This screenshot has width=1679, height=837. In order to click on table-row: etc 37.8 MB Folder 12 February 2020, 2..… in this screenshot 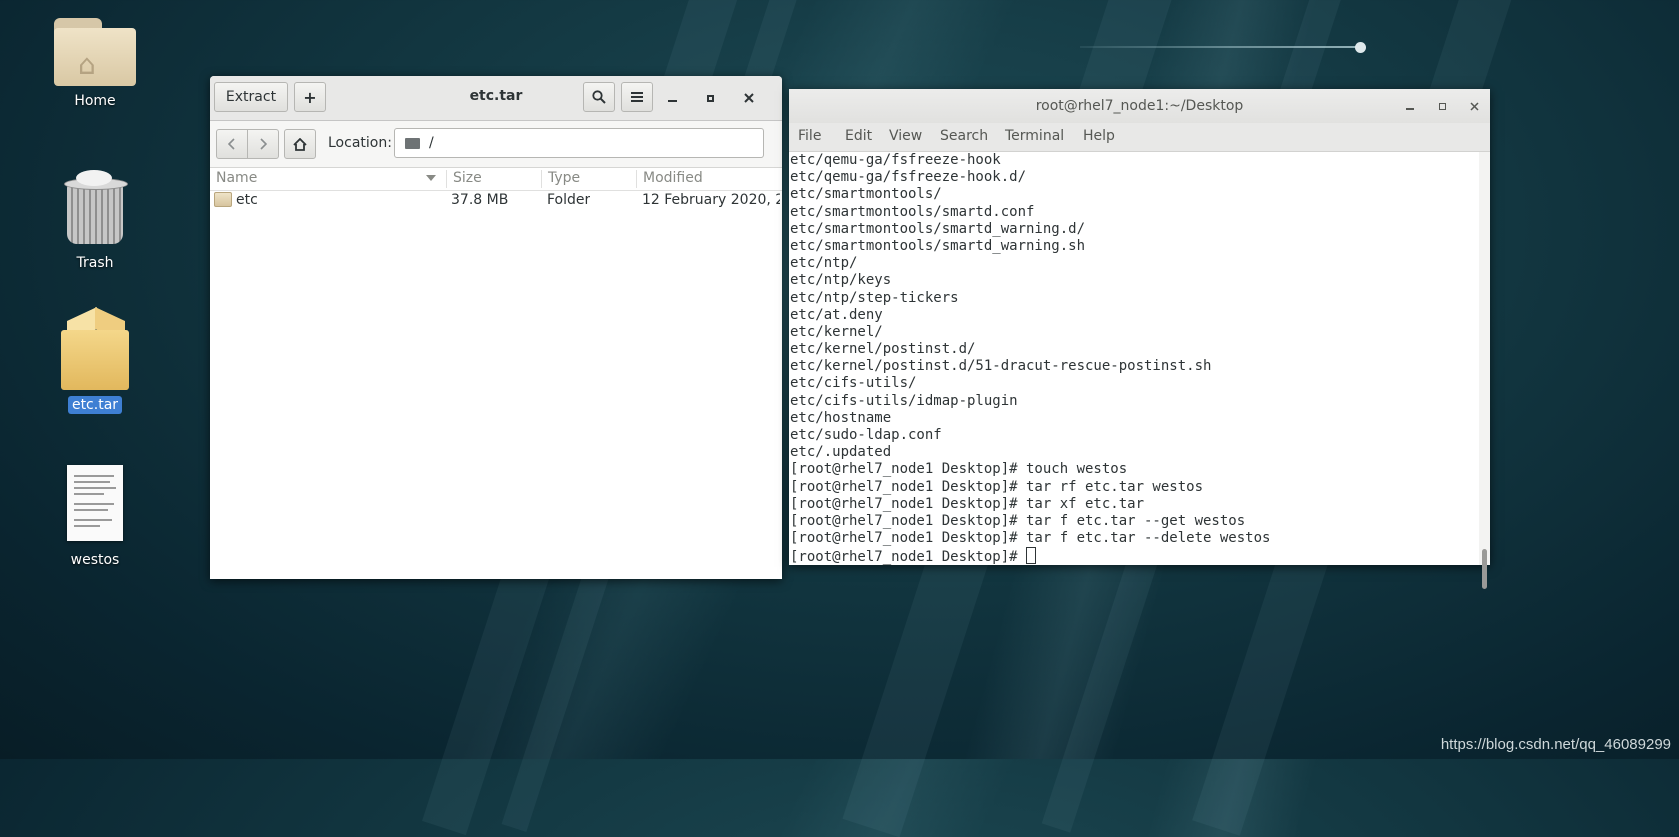, I will do `click(496, 200)`.